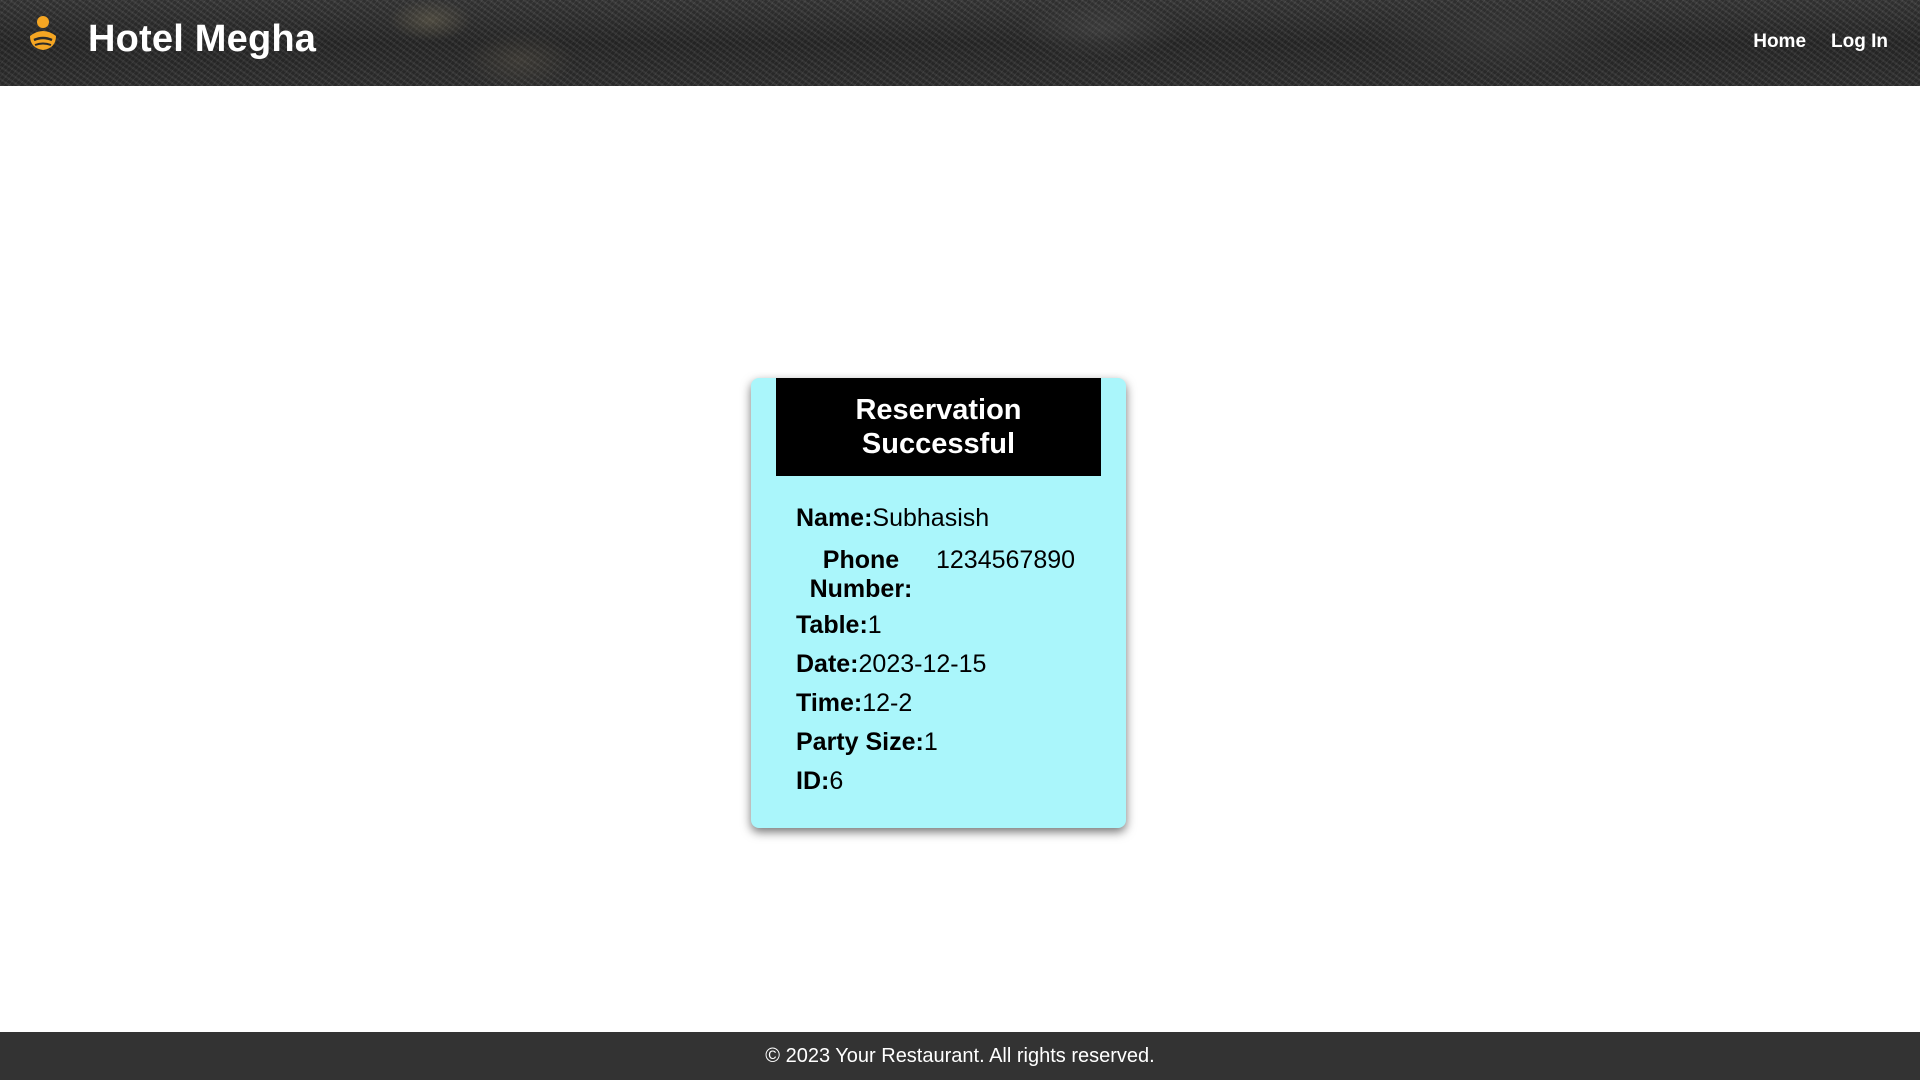 Image resolution: width=1920 pixels, height=1080 pixels. I want to click on nav-login-link: Log In, so click(1859, 42).